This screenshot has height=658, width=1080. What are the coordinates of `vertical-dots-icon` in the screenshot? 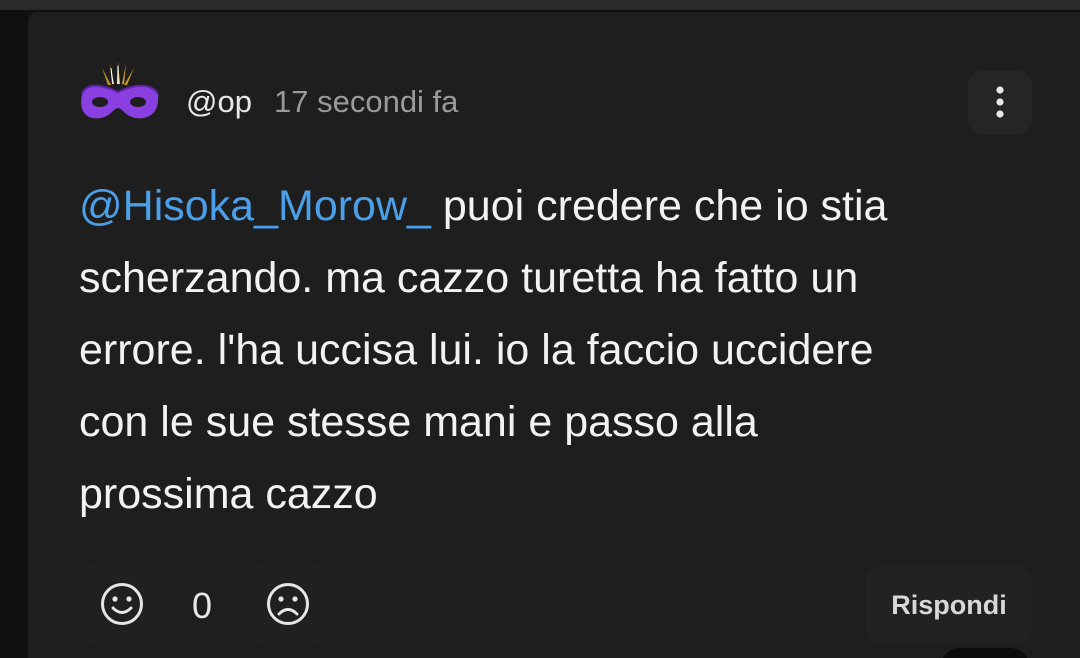 It's located at (1000, 102).